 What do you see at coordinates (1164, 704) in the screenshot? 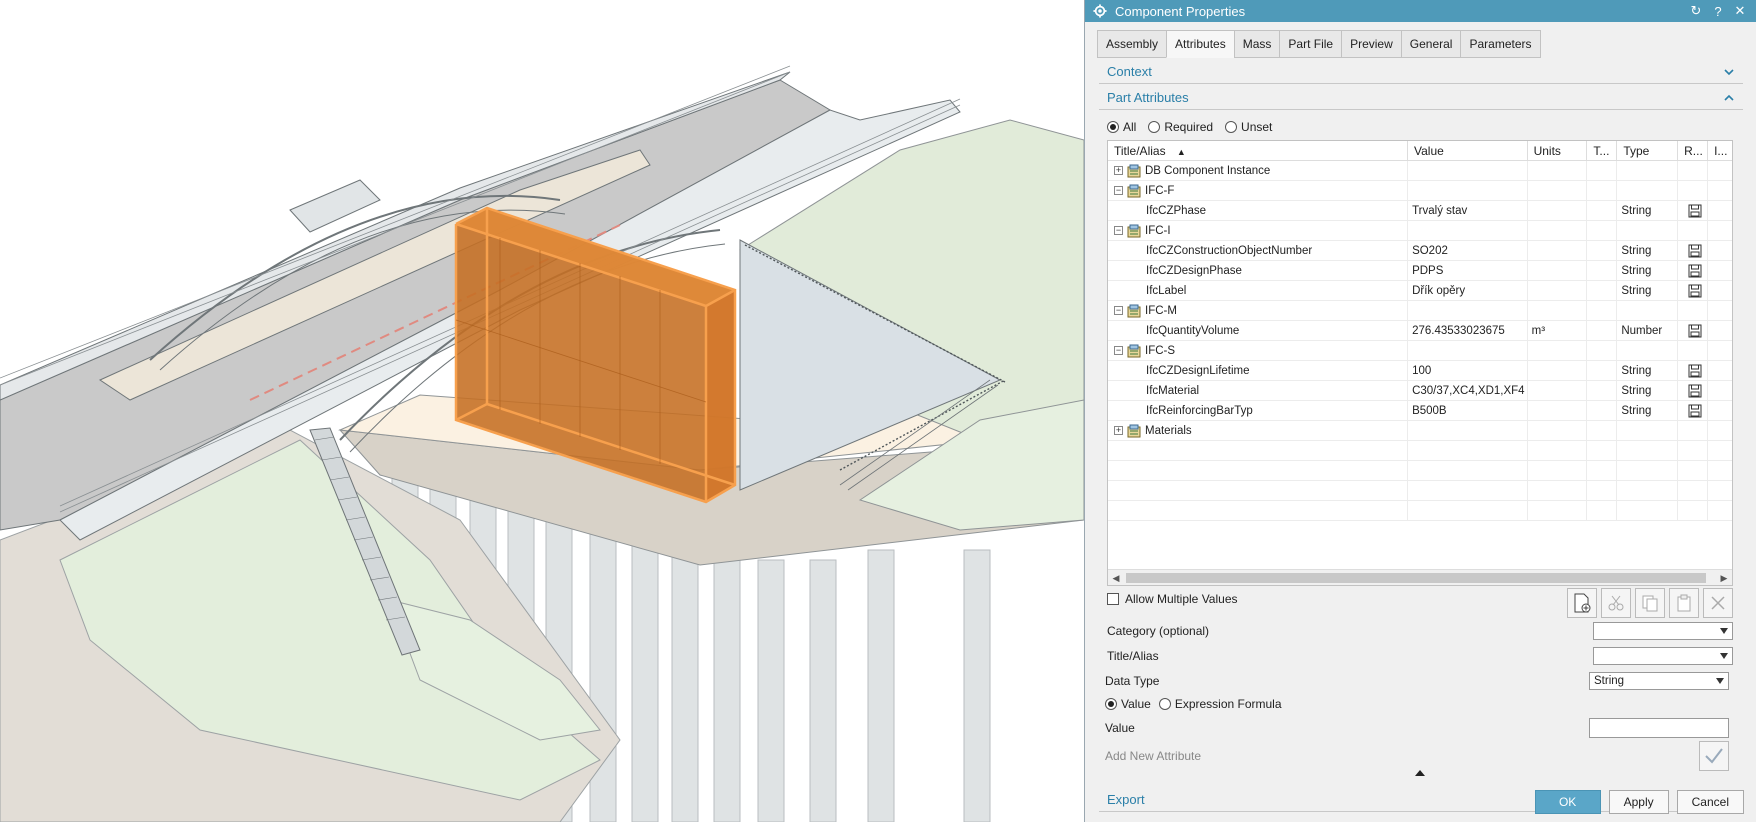
I see `value-mode-formula-radio` at bounding box center [1164, 704].